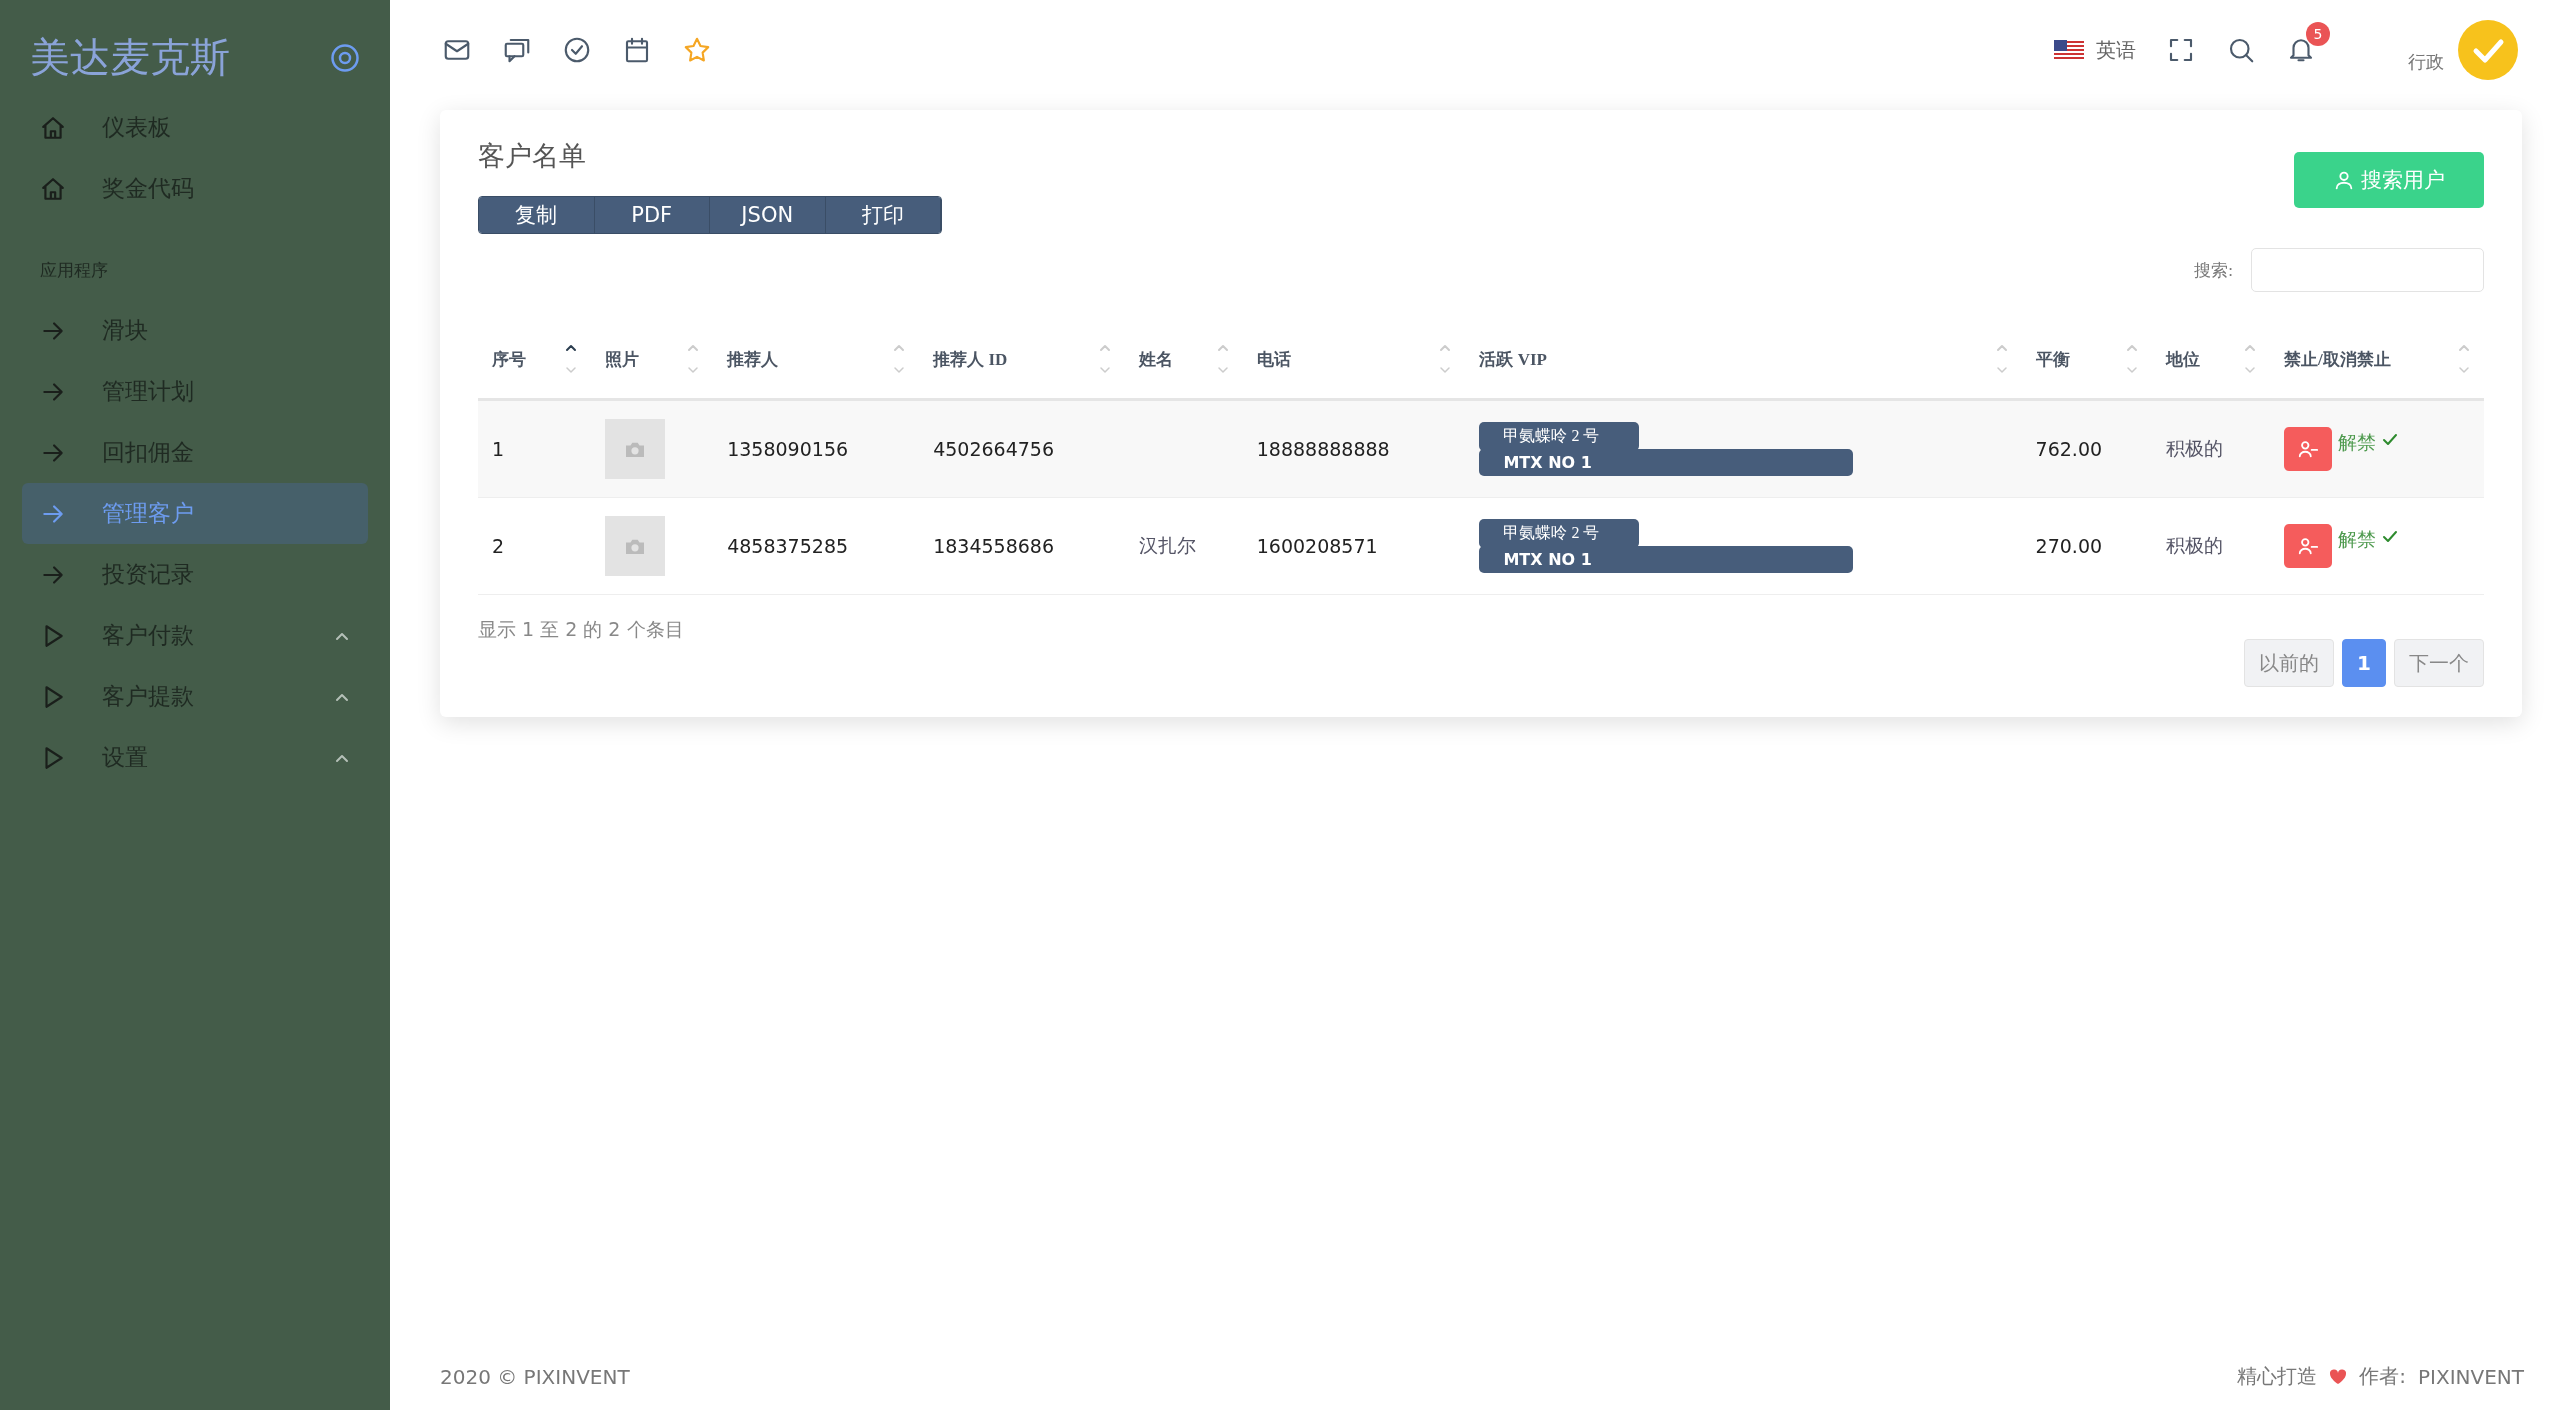 Image resolution: width=2560 pixels, height=1410 pixels. What do you see at coordinates (1022, 448) in the screenshot?
I see `table-cell: 4502664756` at bounding box center [1022, 448].